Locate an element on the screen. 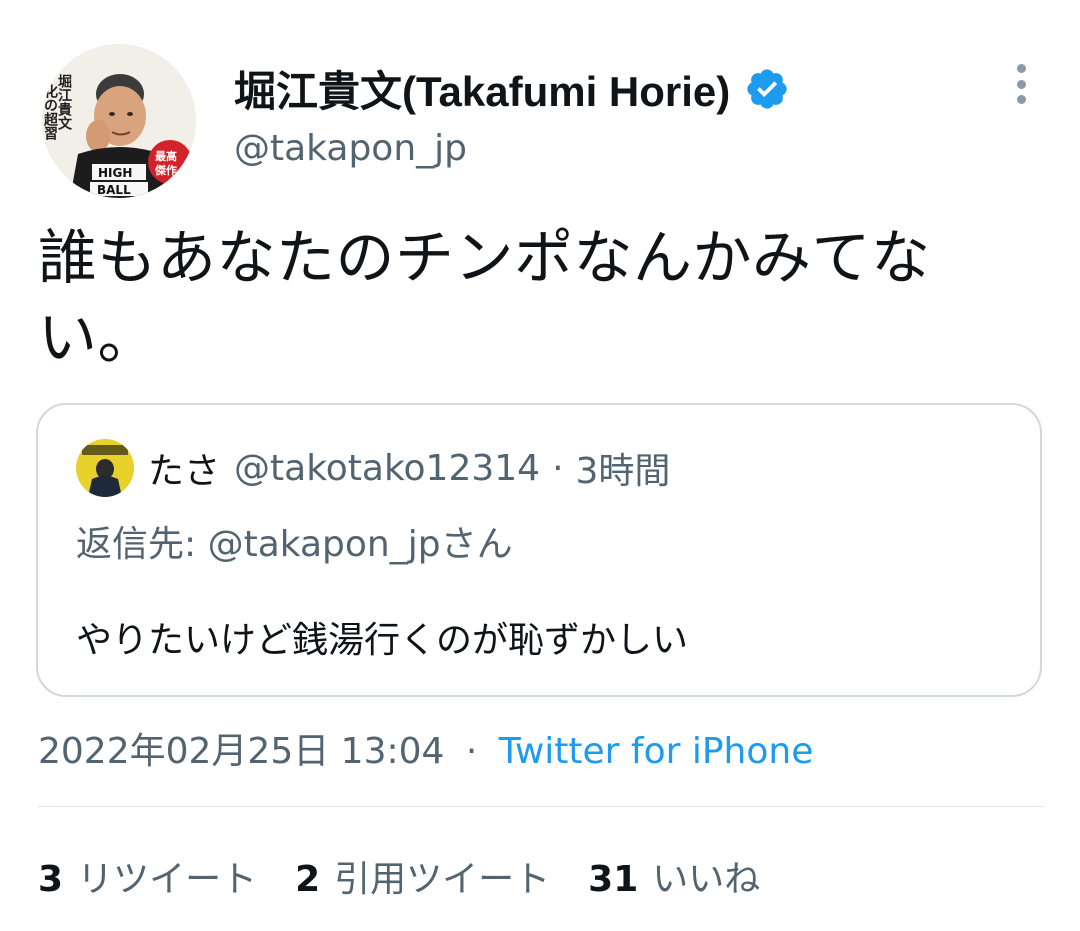 The image size is (1080, 931). tweet-stats: 3 リツイート 2 引用ツイート 31 いいね is located at coordinates (418, 876).